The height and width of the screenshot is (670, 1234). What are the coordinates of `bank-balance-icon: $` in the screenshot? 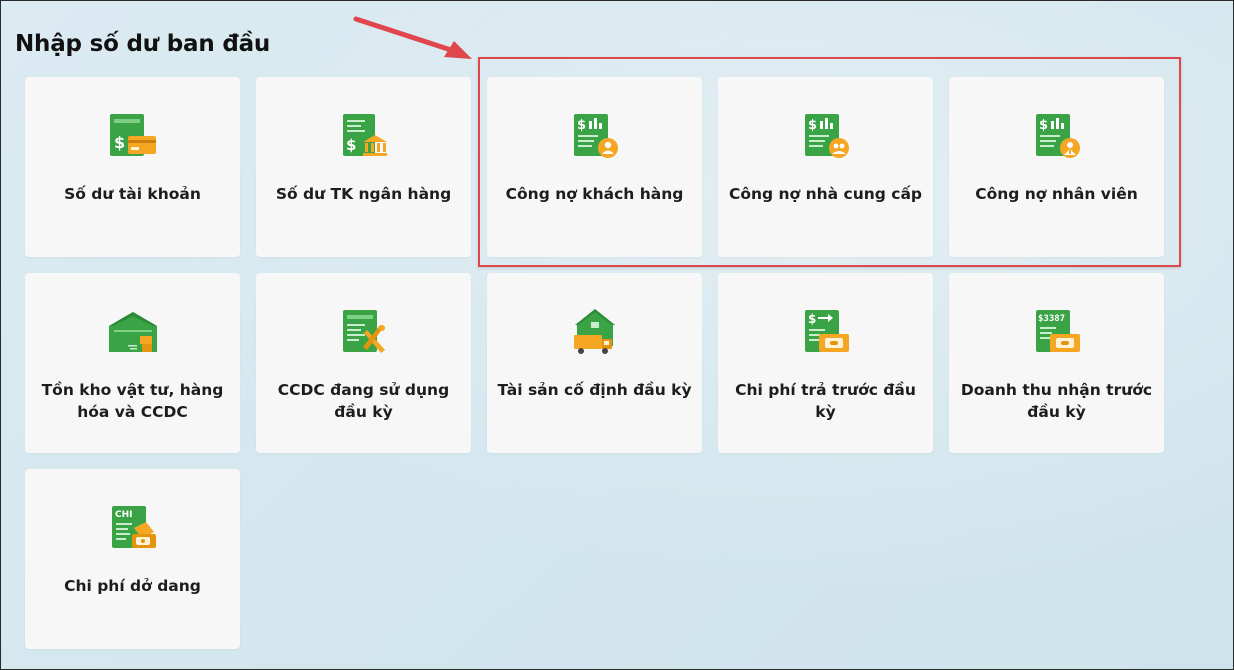 It's located at (364, 135).